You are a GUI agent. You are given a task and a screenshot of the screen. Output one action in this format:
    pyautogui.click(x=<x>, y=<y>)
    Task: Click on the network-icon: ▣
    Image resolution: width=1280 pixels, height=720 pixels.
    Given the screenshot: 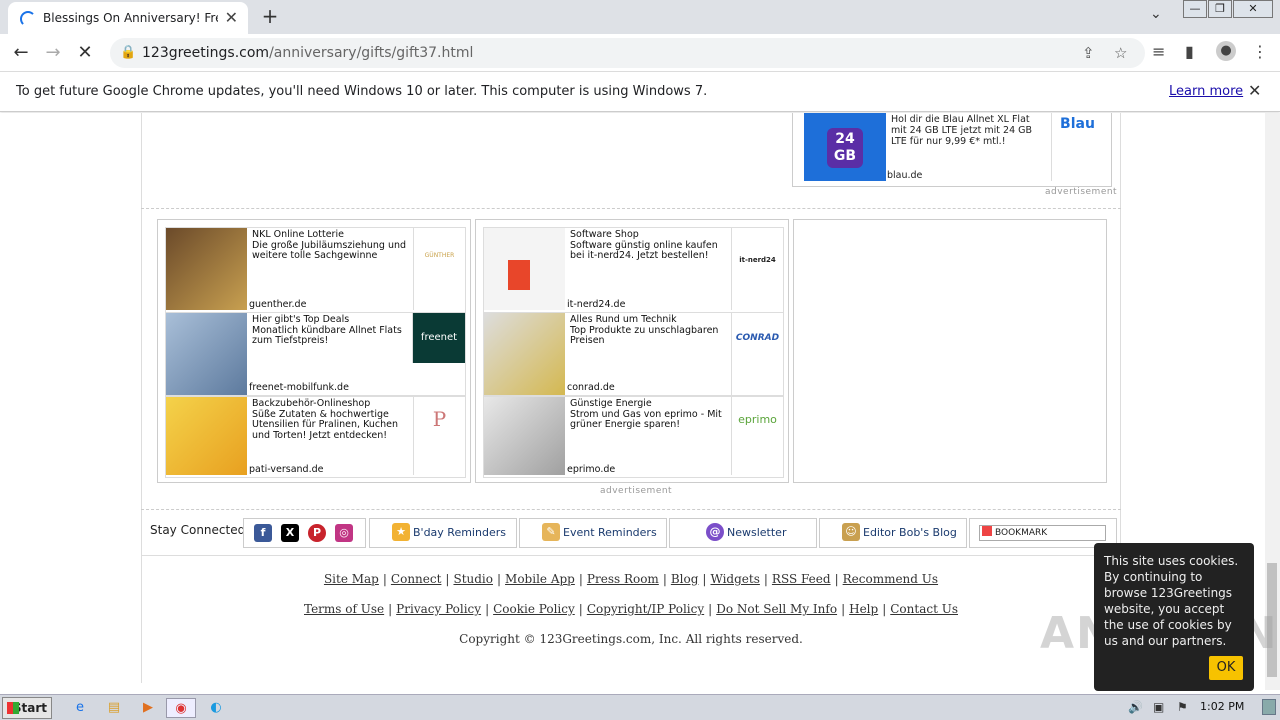 What is the action you would take?
    pyautogui.click(x=1158, y=707)
    